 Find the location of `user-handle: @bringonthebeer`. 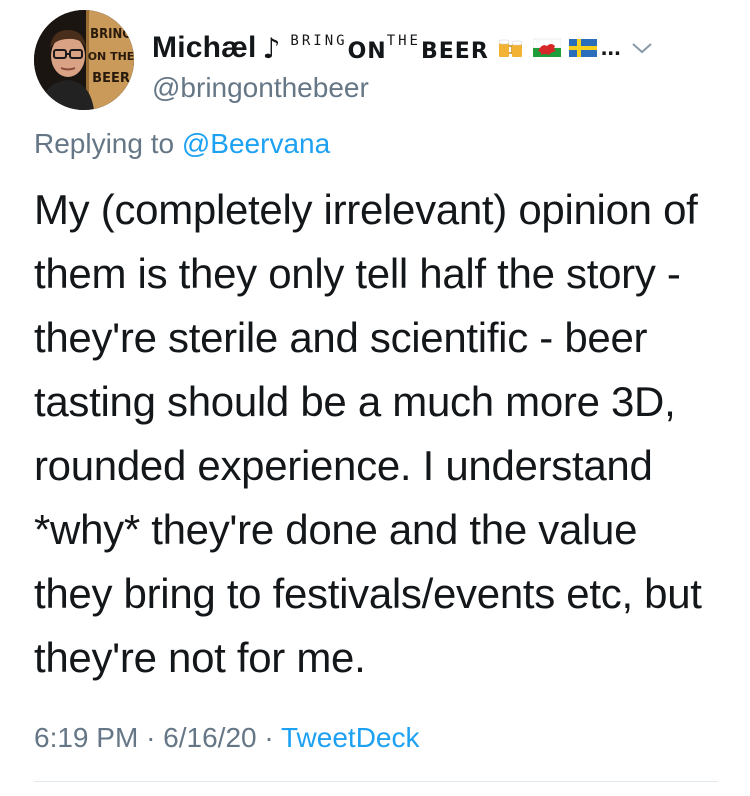

user-handle: @bringonthebeer is located at coordinates (260, 88).